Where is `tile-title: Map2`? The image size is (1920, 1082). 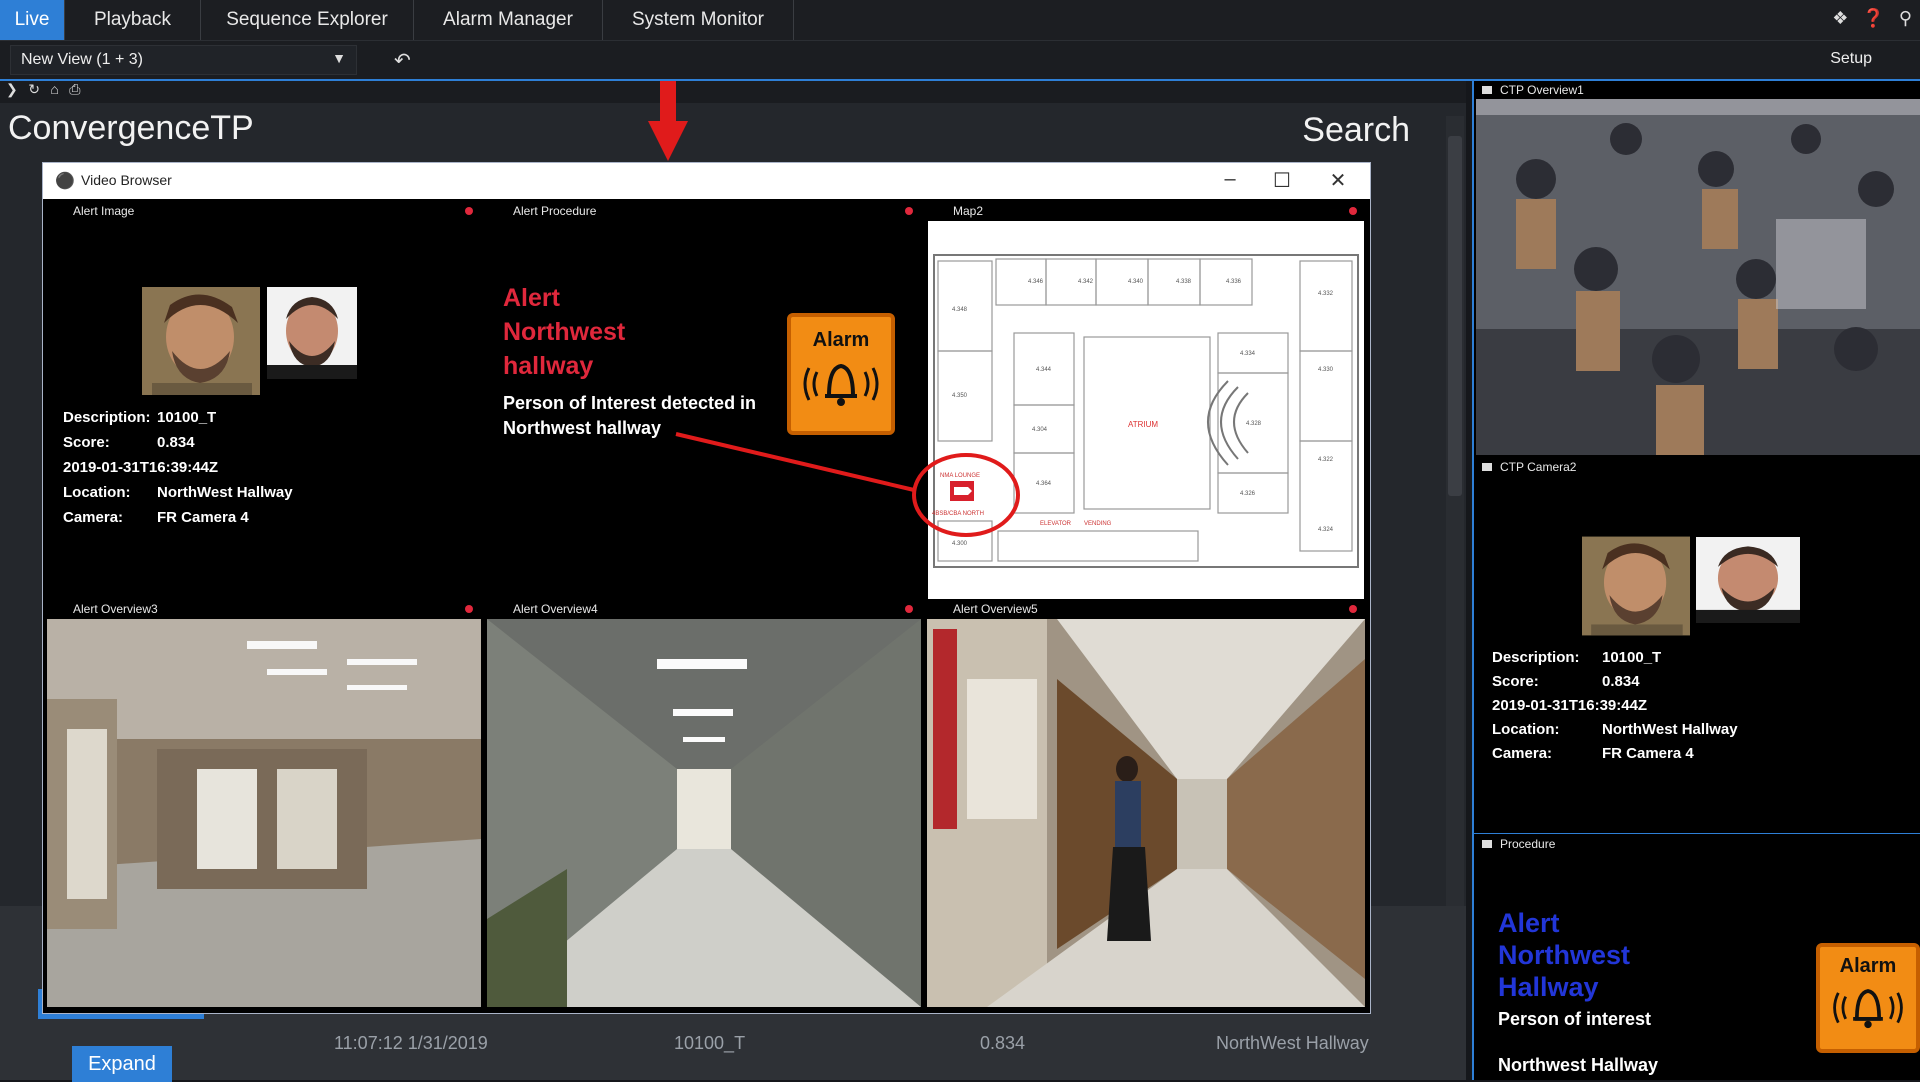 tile-title: Map2 is located at coordinates (968, 211).